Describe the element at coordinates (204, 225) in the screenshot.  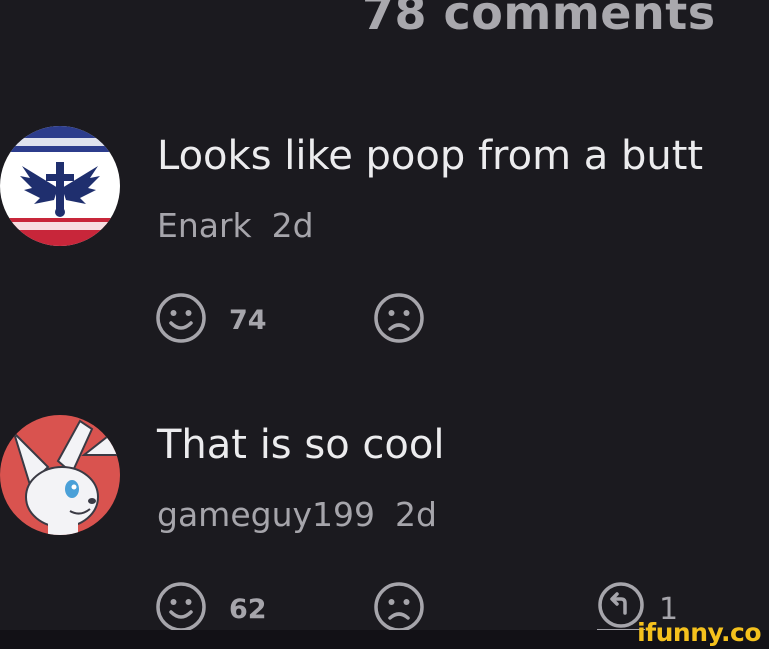
I see `comment-author: Enark` at that location.